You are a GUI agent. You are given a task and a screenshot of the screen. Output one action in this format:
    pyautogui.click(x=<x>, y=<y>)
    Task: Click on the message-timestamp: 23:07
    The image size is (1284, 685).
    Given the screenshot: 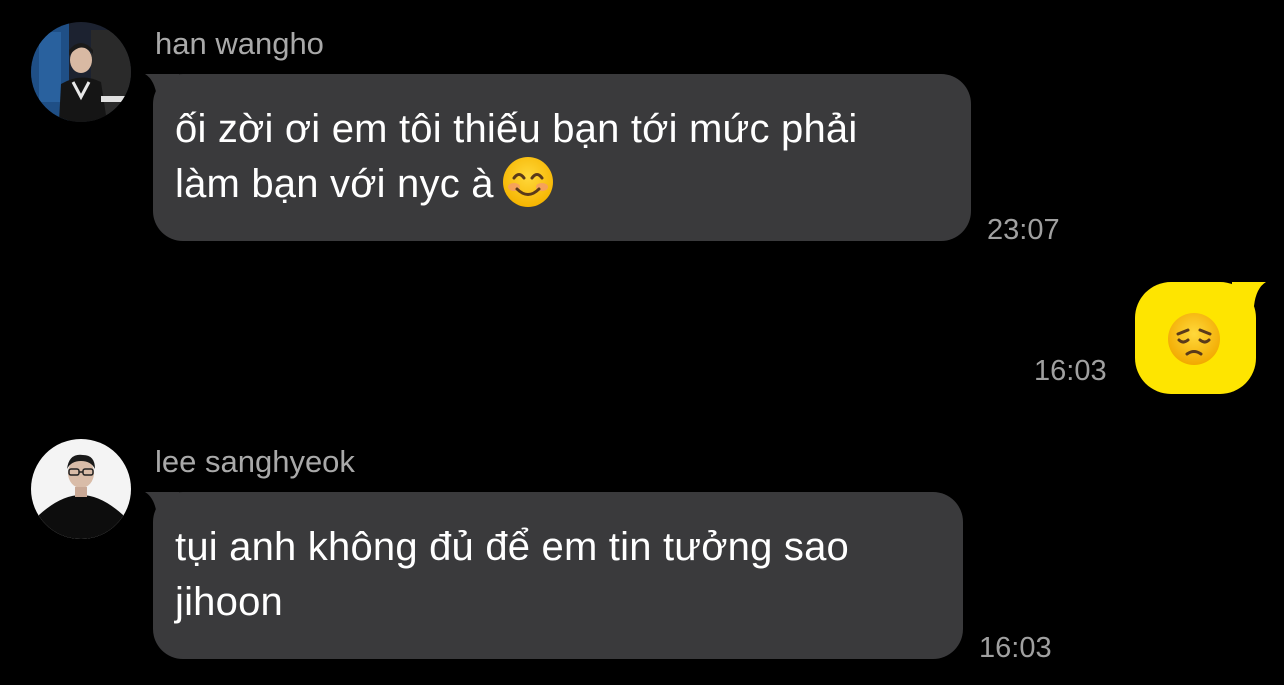 What is the action you would take?
    pyautogui.click(x=1023, y=230)
    